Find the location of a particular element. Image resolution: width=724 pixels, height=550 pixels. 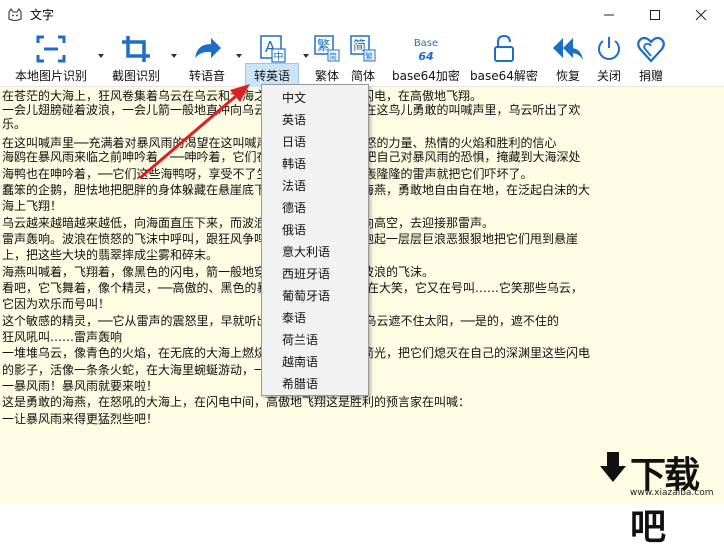

menu-item-korean: 韩语 is located at coordinates (315, 164).